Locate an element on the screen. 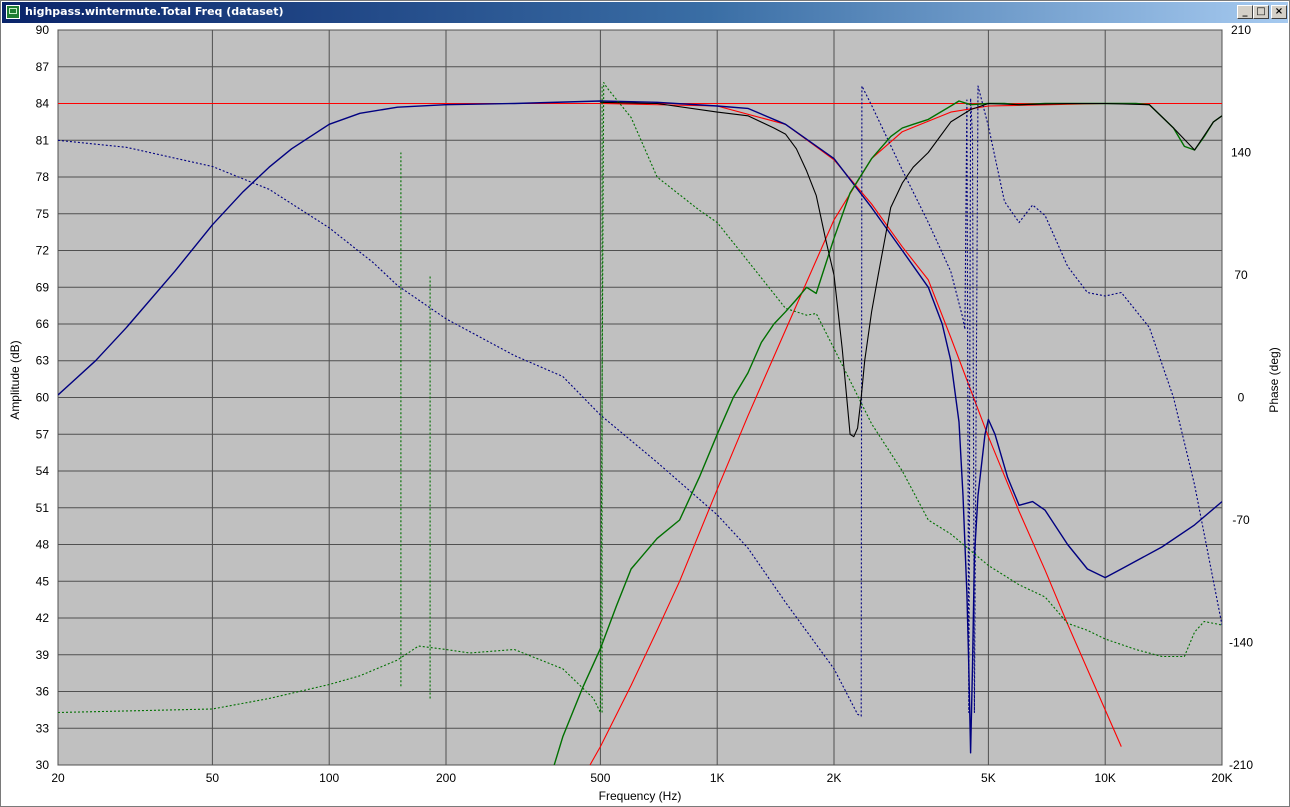  y-tick-label: 36 is located at coordinates (43, 692).